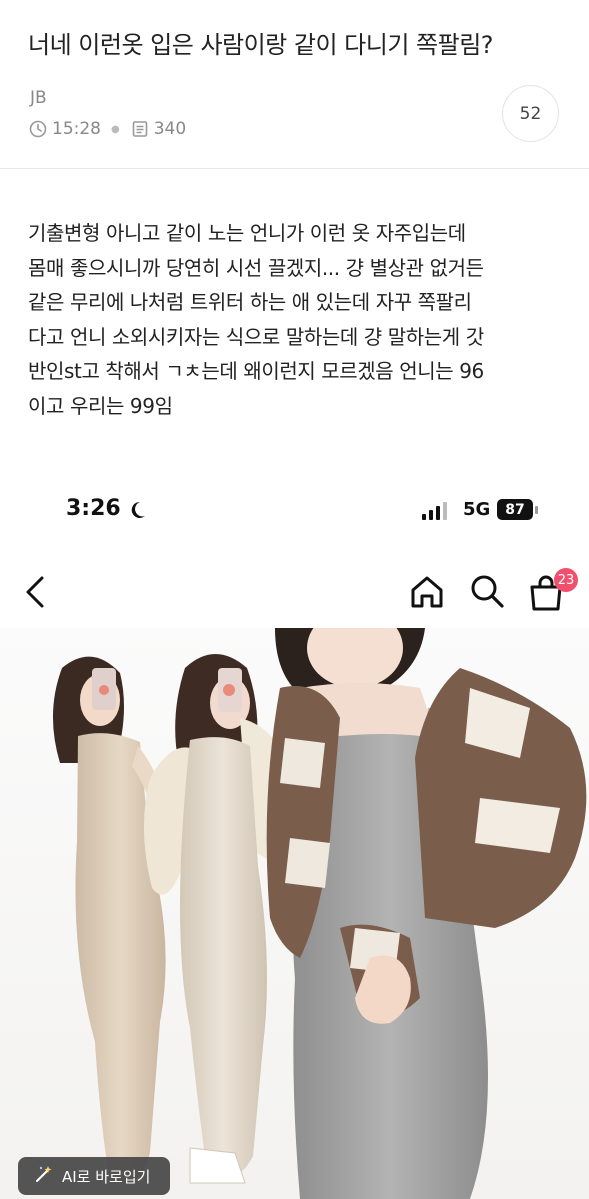 The width and height of the screenshot is (589, 1199). I want to click on status-bar: 3:26 5G 87, so click(294, 510).